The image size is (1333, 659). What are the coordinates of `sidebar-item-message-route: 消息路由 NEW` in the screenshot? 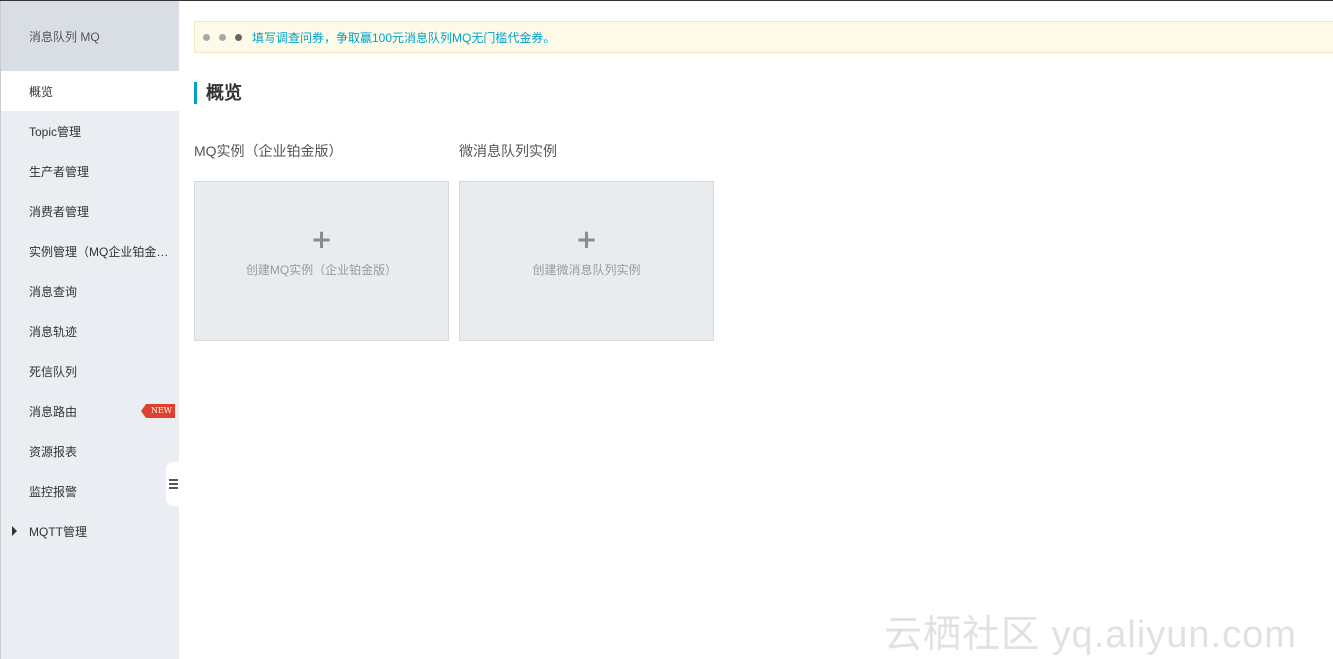 It's located at (90, 411).